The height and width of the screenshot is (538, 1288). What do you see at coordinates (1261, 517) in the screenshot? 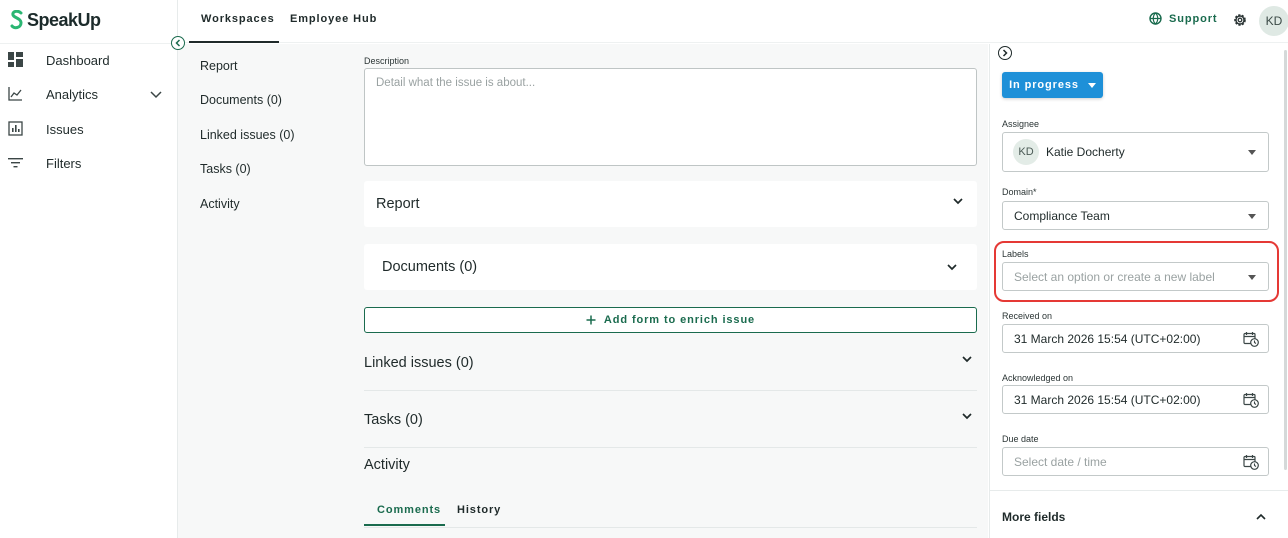
I see `chevron-up-icon` at bounding box center [1261, 517].